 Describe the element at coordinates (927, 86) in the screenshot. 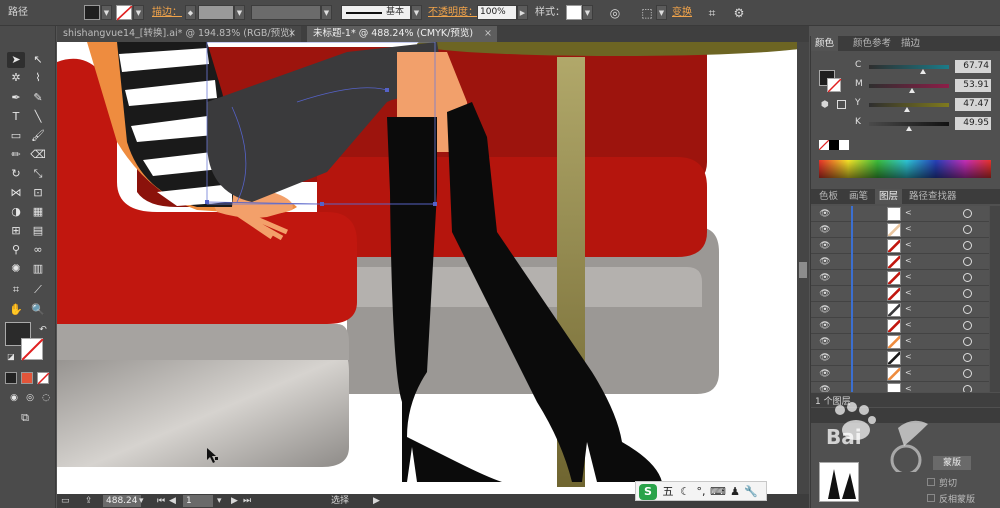

I see `magenta-slider: M 53.91` at that location.